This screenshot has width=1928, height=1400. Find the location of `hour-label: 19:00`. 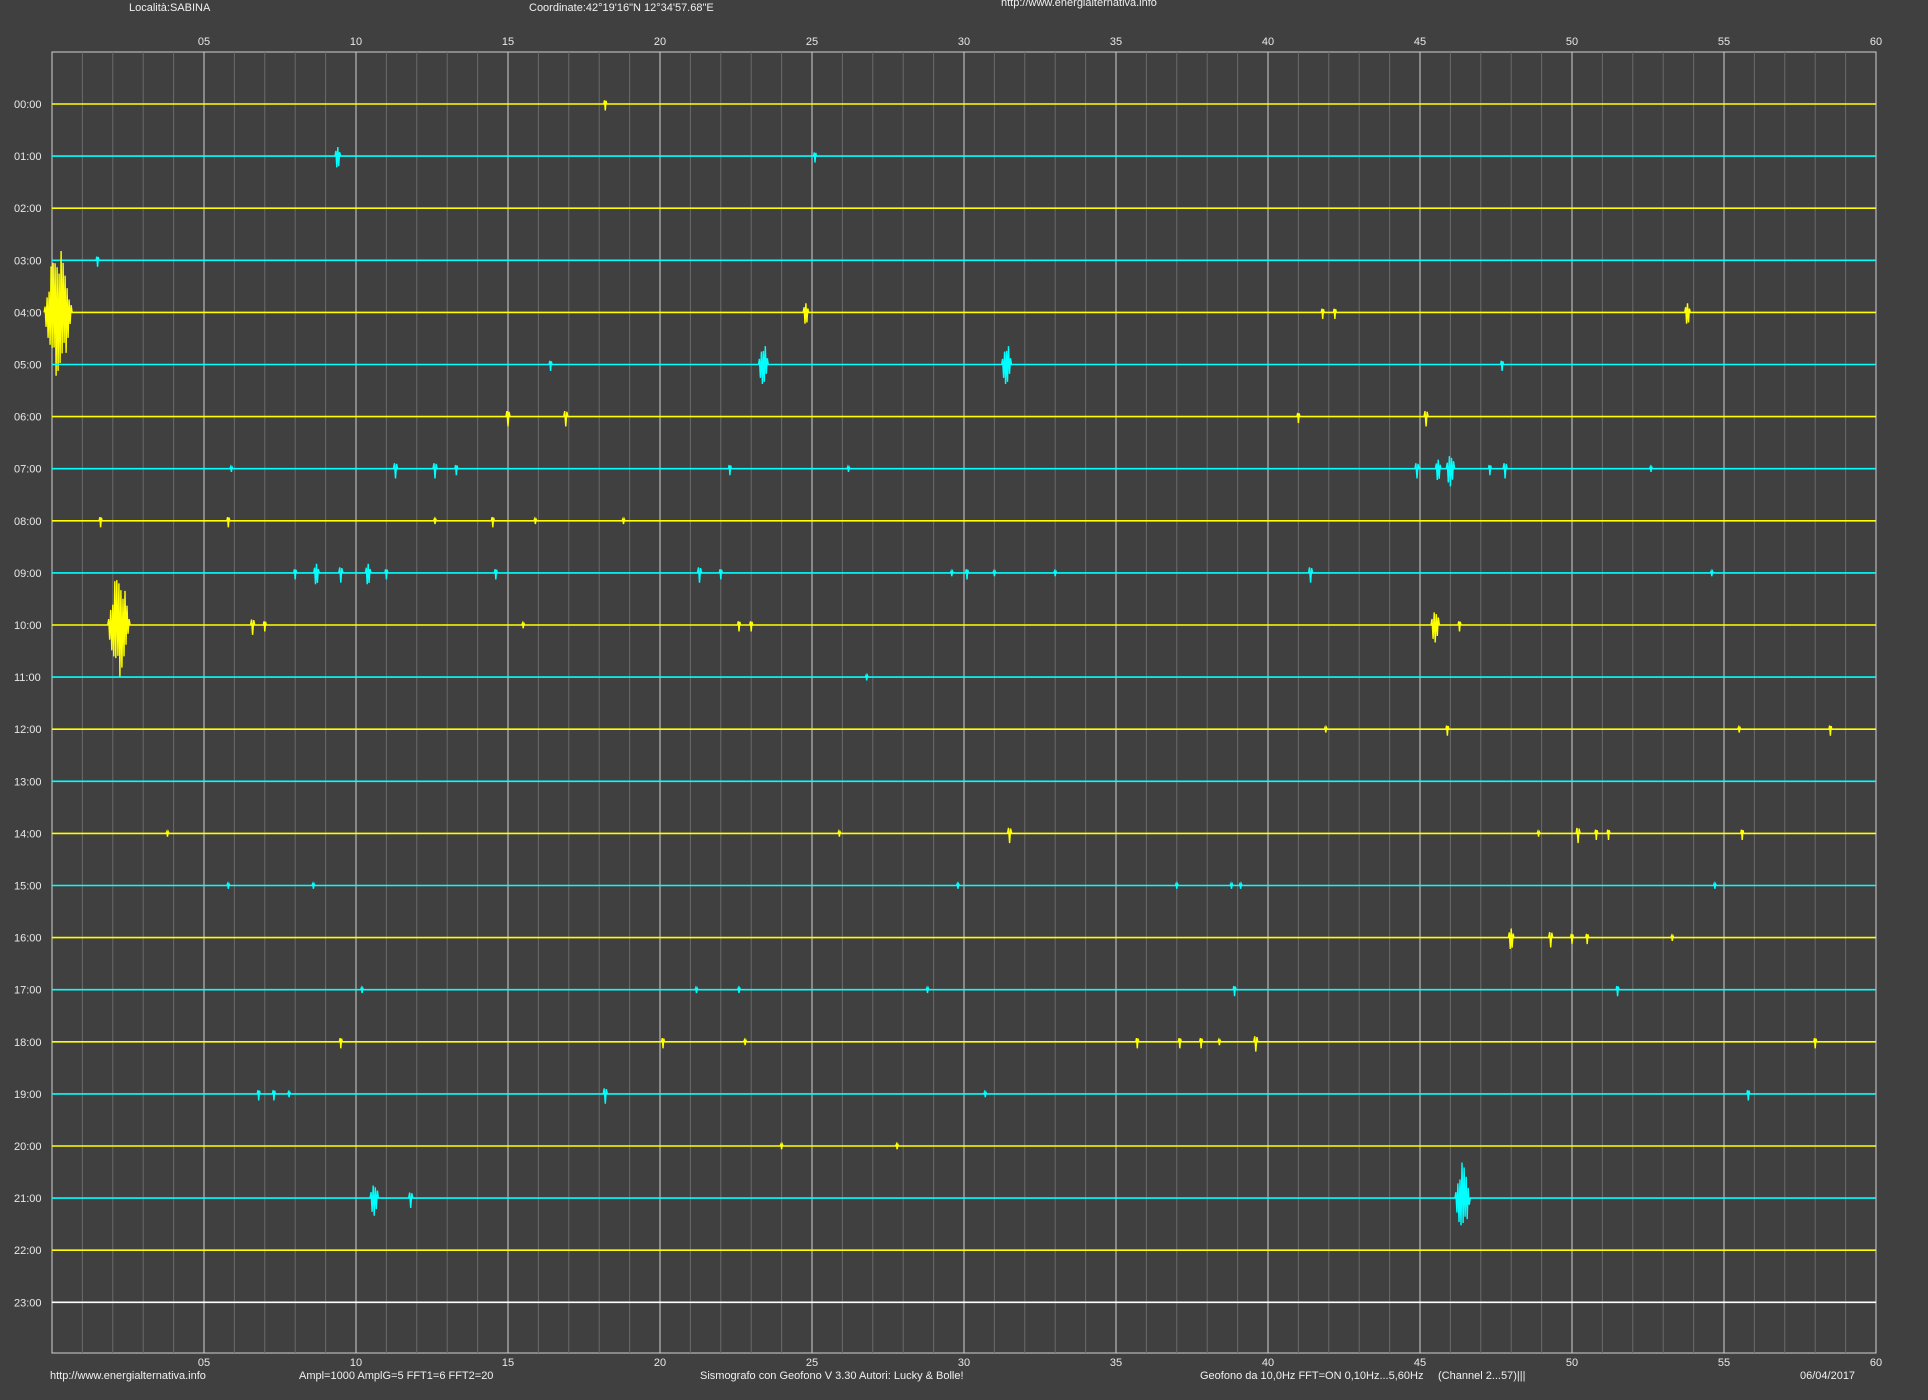

hour-label: 19:00 is located at coordinates (28, 1095).